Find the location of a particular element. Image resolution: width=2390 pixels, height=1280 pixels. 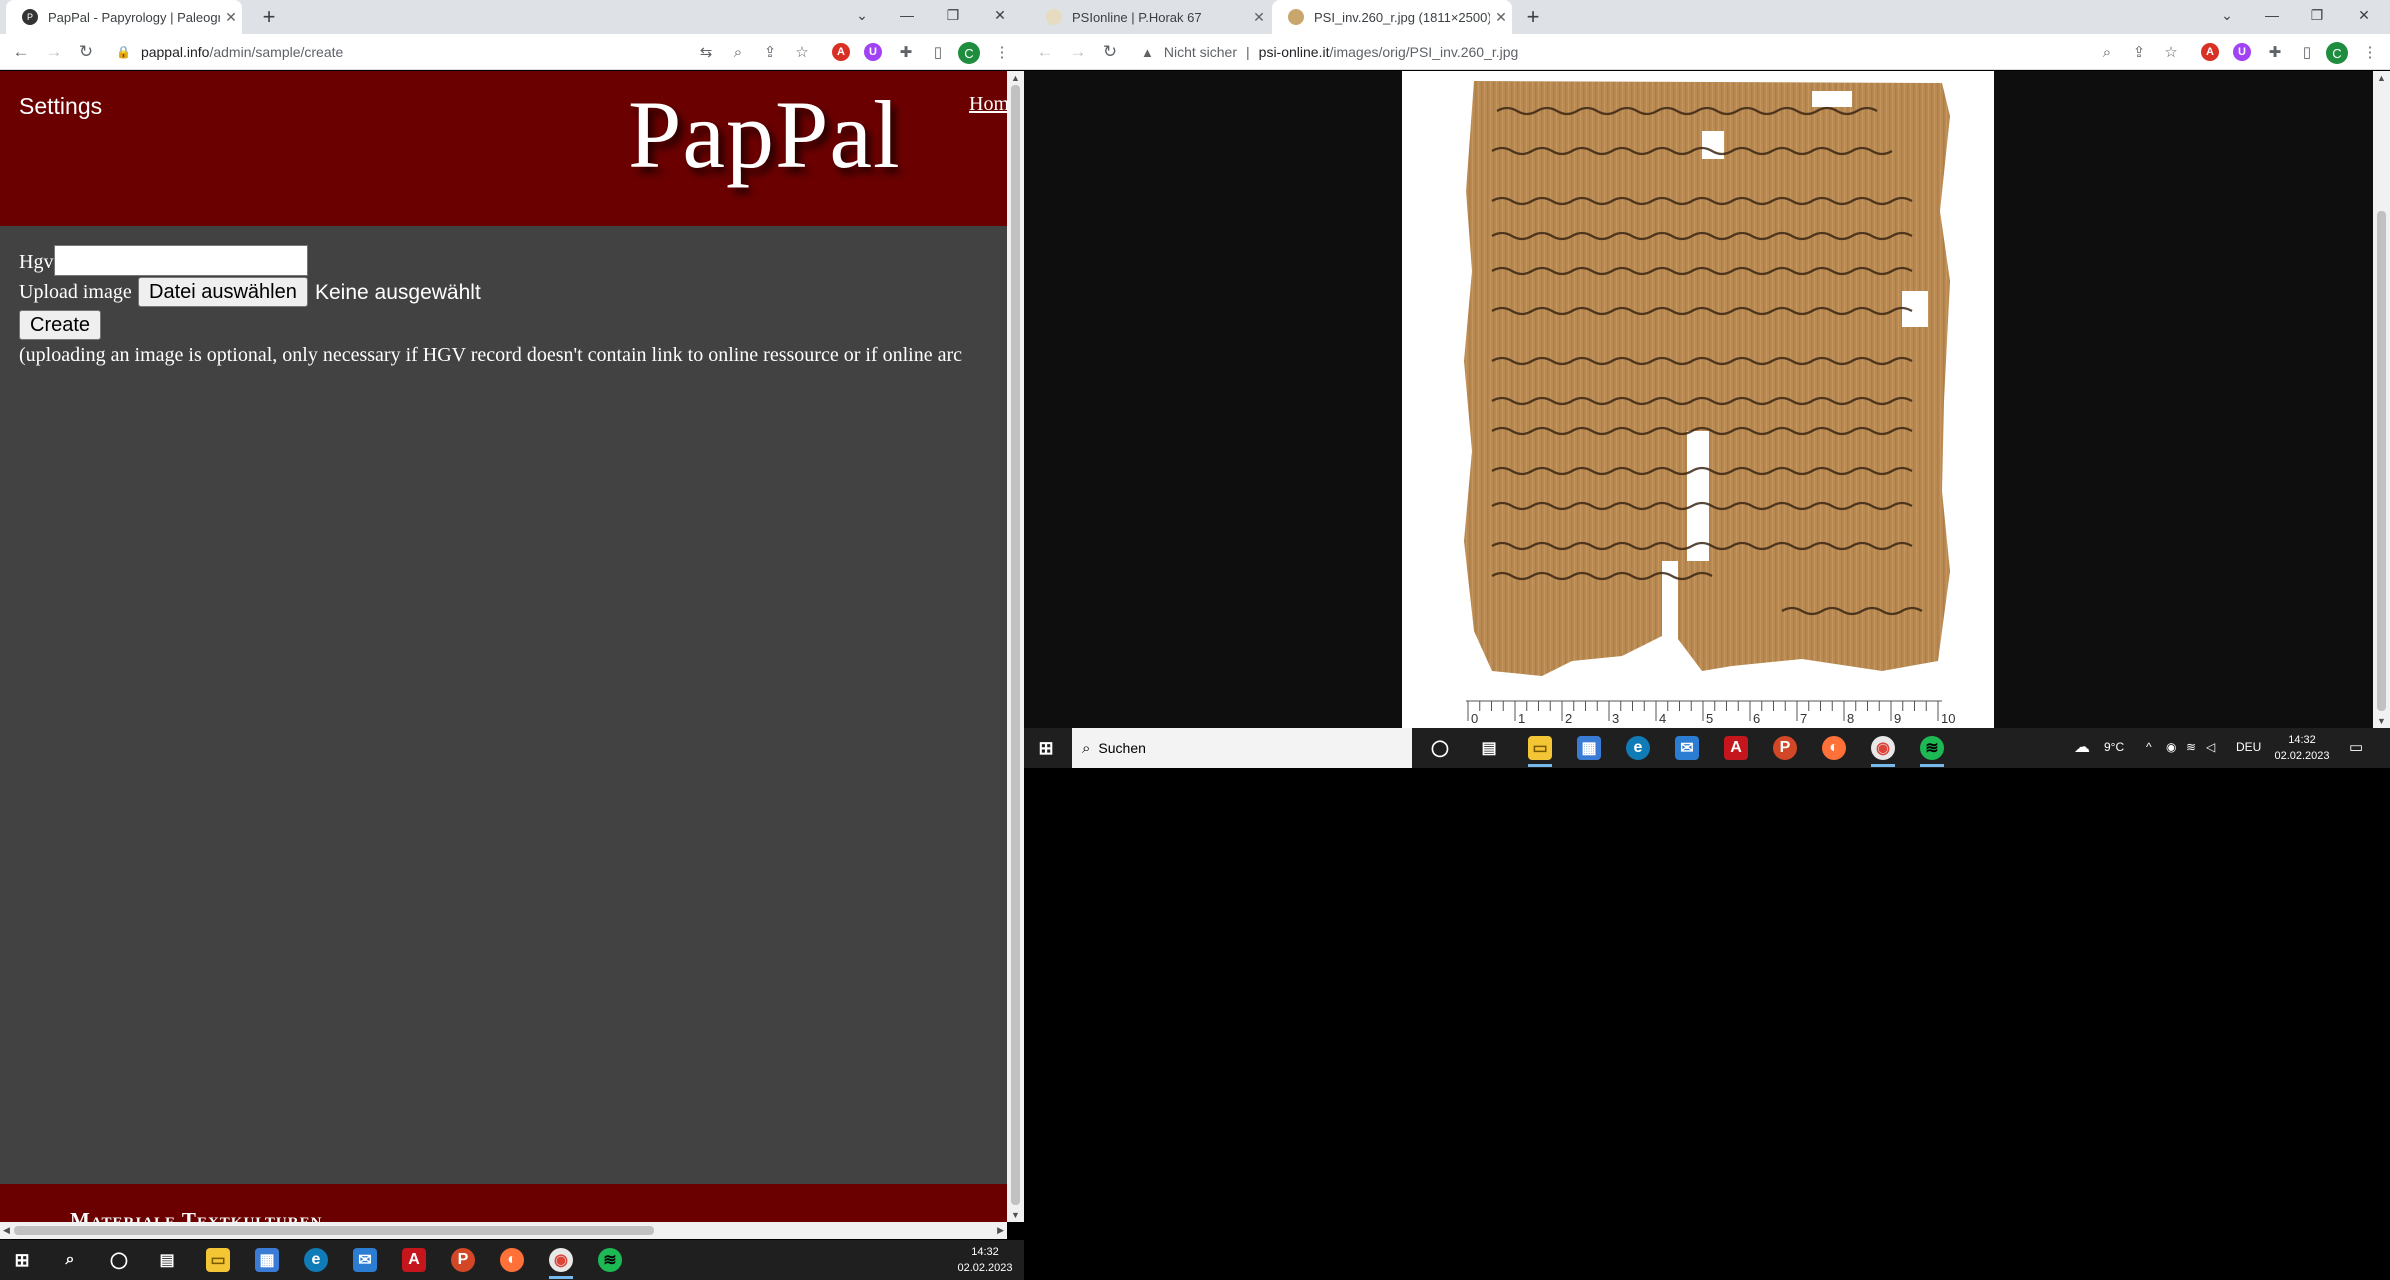

pappal-logo: PapPal is located at coordinates (764, 134).